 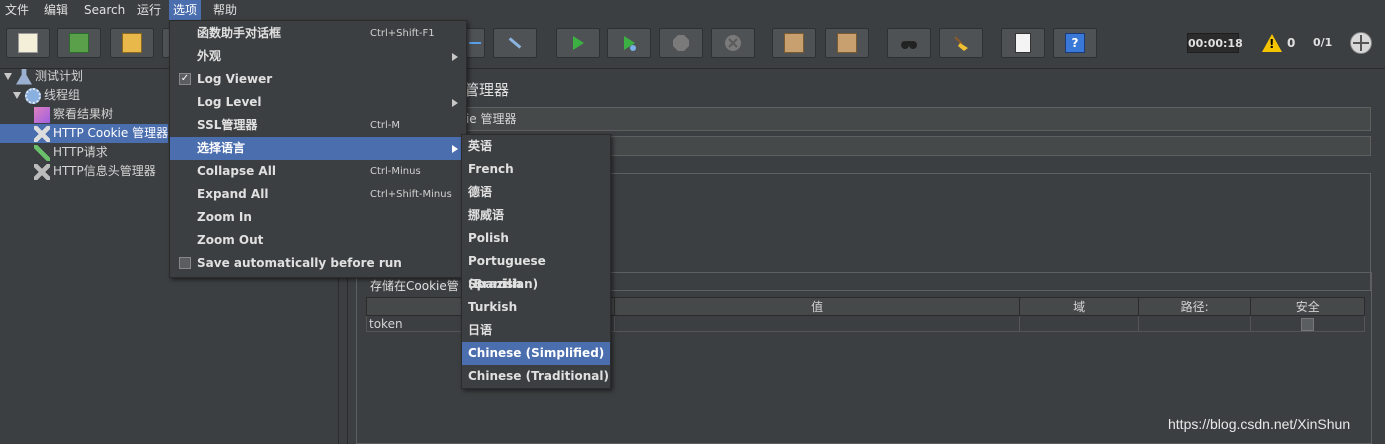 I want to click on menu-item-label: Save automatically before run, so click(x=299, y=263).